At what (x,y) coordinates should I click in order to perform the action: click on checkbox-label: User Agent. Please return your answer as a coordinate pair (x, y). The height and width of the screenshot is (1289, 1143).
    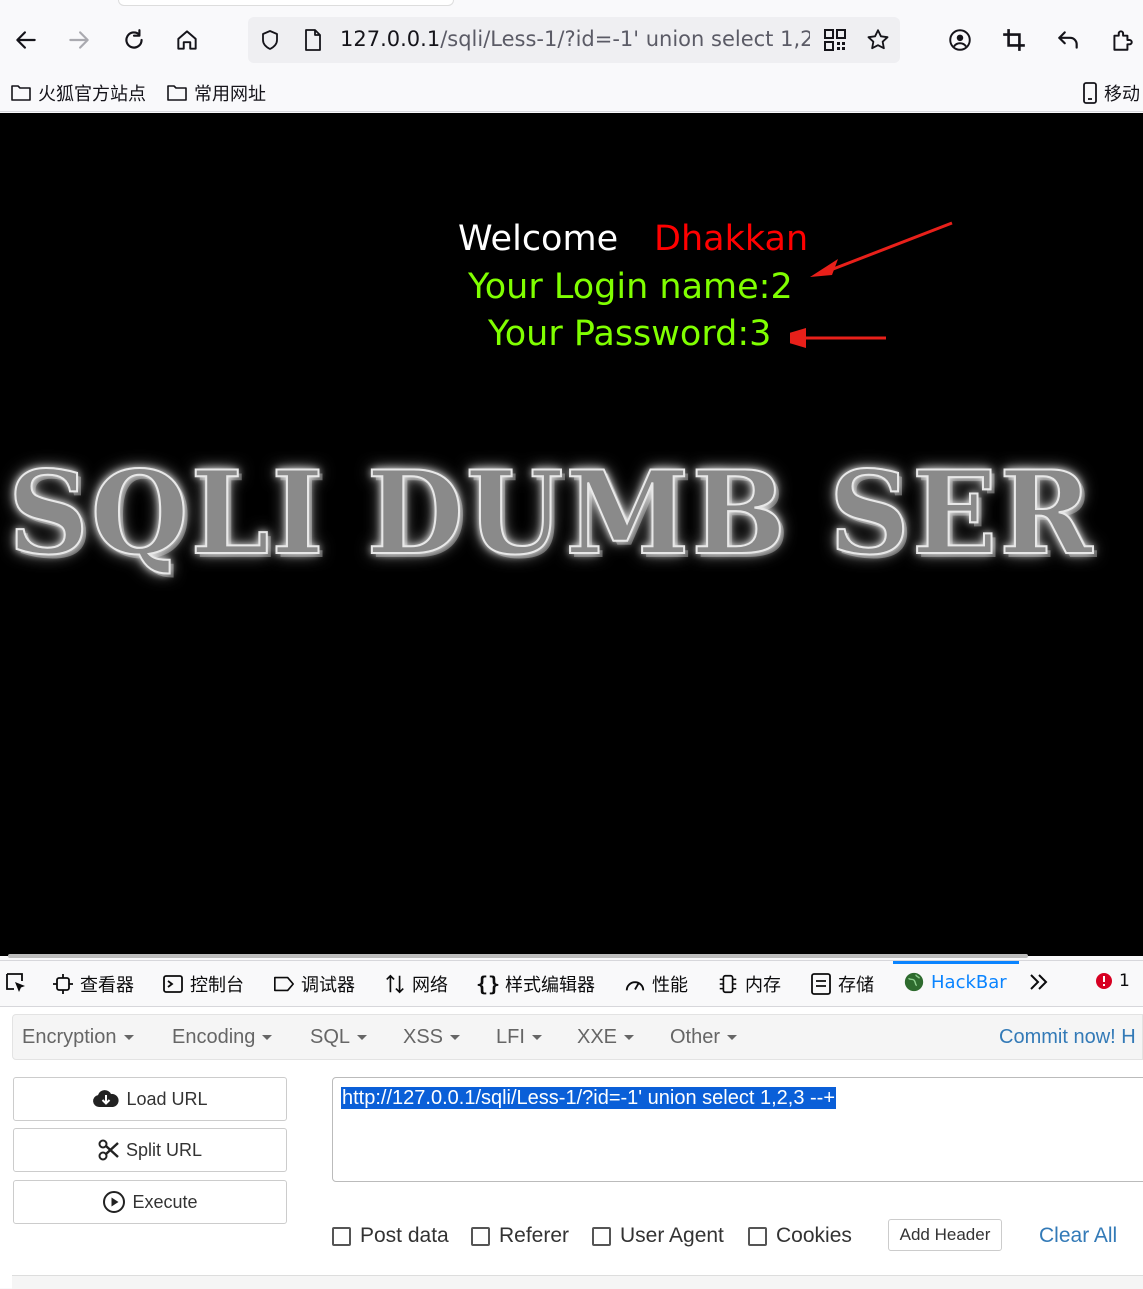
    Looking at the image, I should click on (672, 1235).